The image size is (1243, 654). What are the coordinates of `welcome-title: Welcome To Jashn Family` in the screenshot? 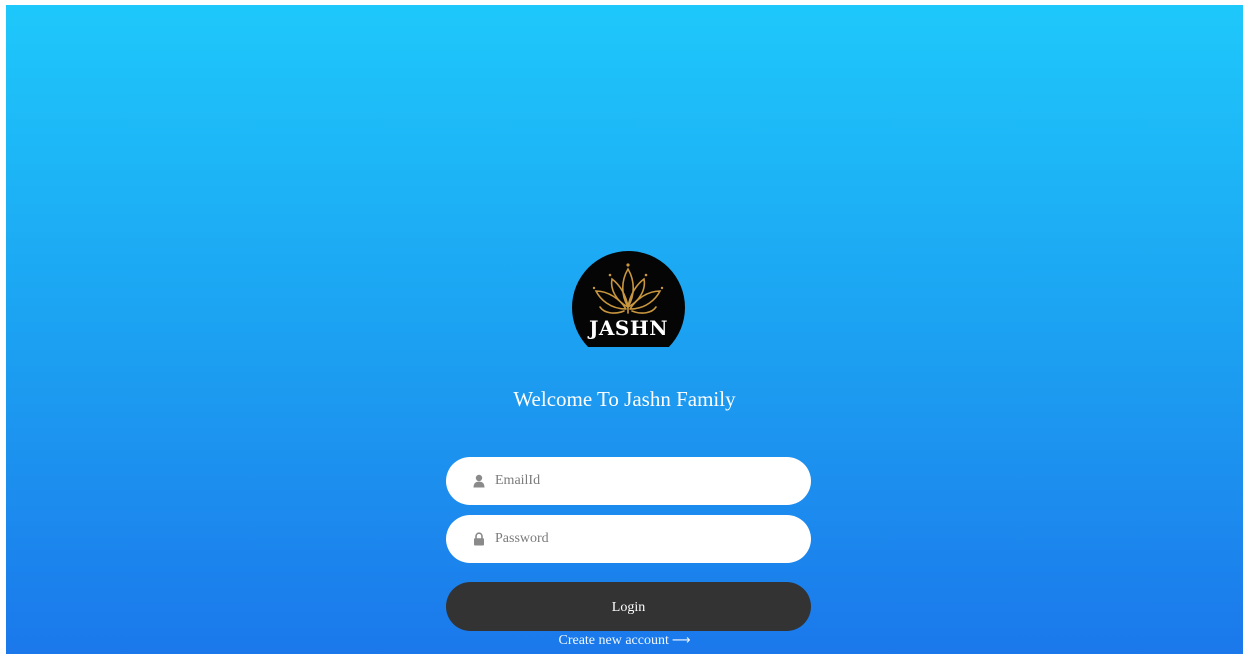 It's located at (624, 399).